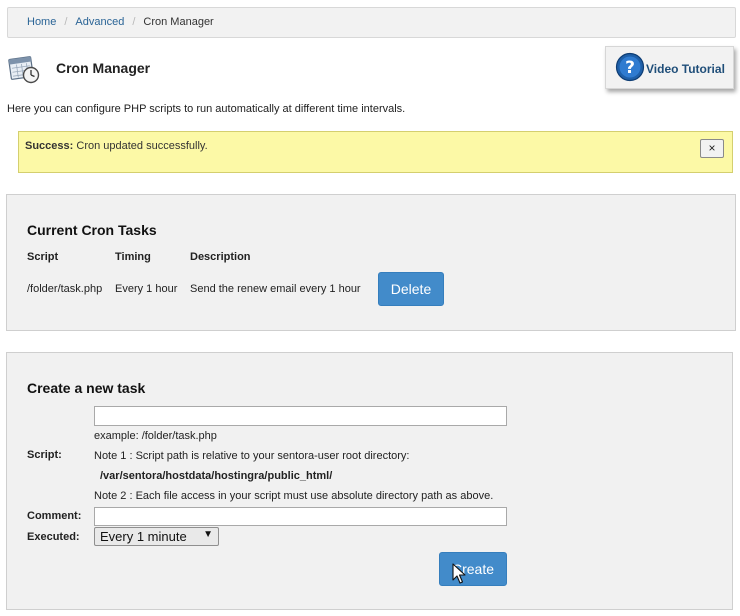 Image resolution: width=740 pixels, height=616 pixels. What do you see at coordinates (371, 22) in the screenshot?
I see `breadcrumb: Home / Advanced / Cron Manager` at bounding box center [371, 22].